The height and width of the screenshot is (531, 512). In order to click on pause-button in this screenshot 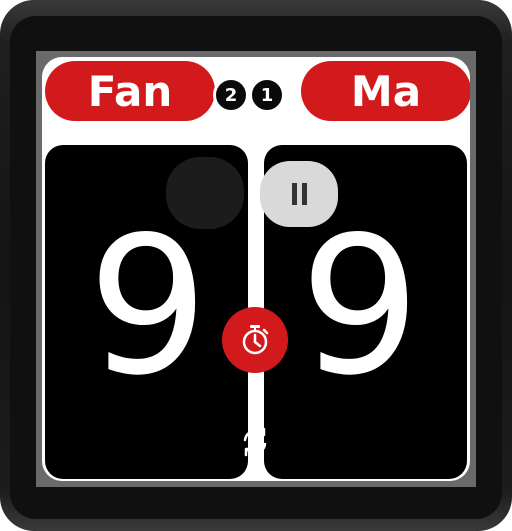, I will do `click(299, 194)`.